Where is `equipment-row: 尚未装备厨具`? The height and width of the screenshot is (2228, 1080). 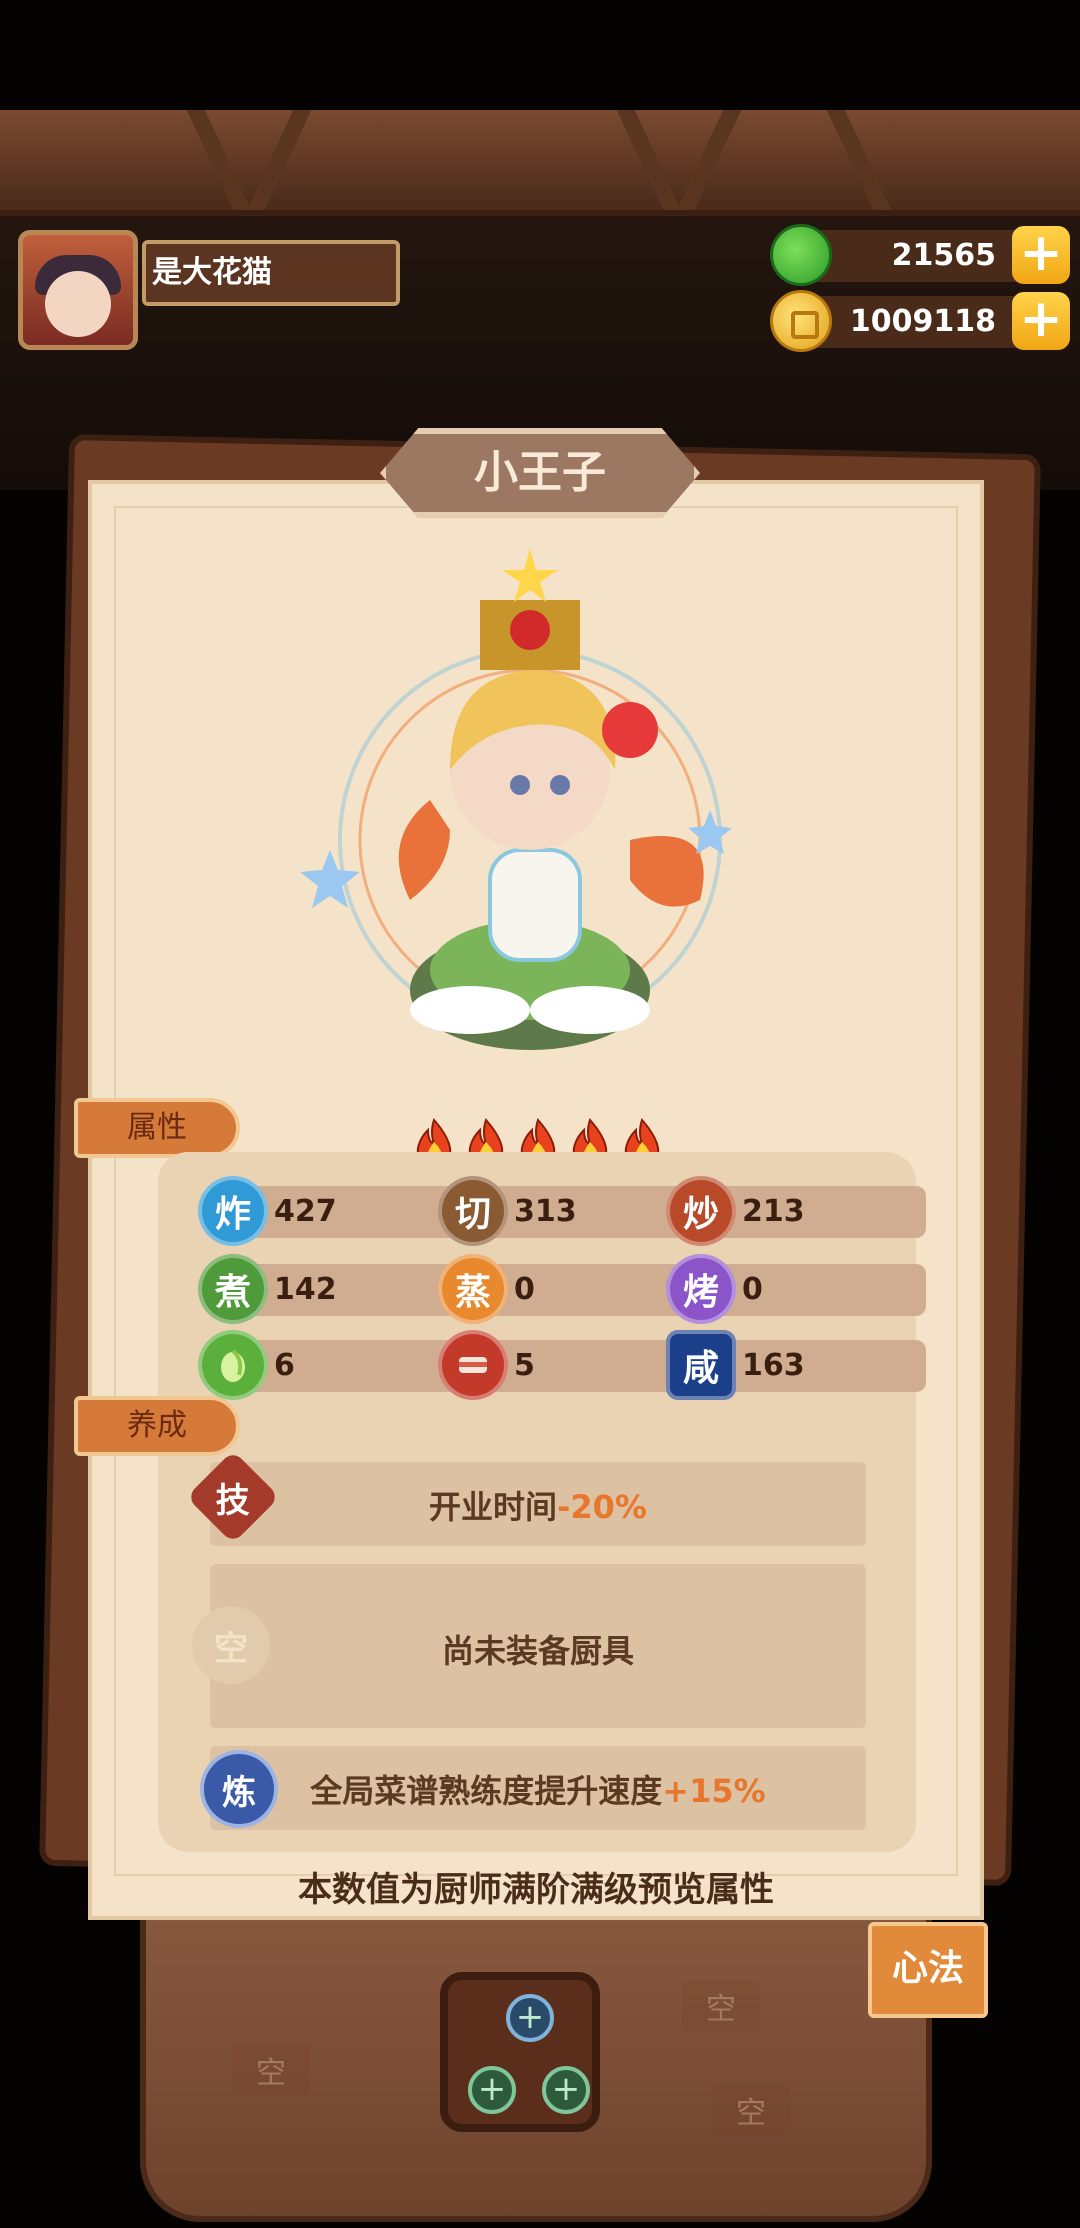 equipment-row: 尚未装备厨具 is located at coordinates (538, 1646).